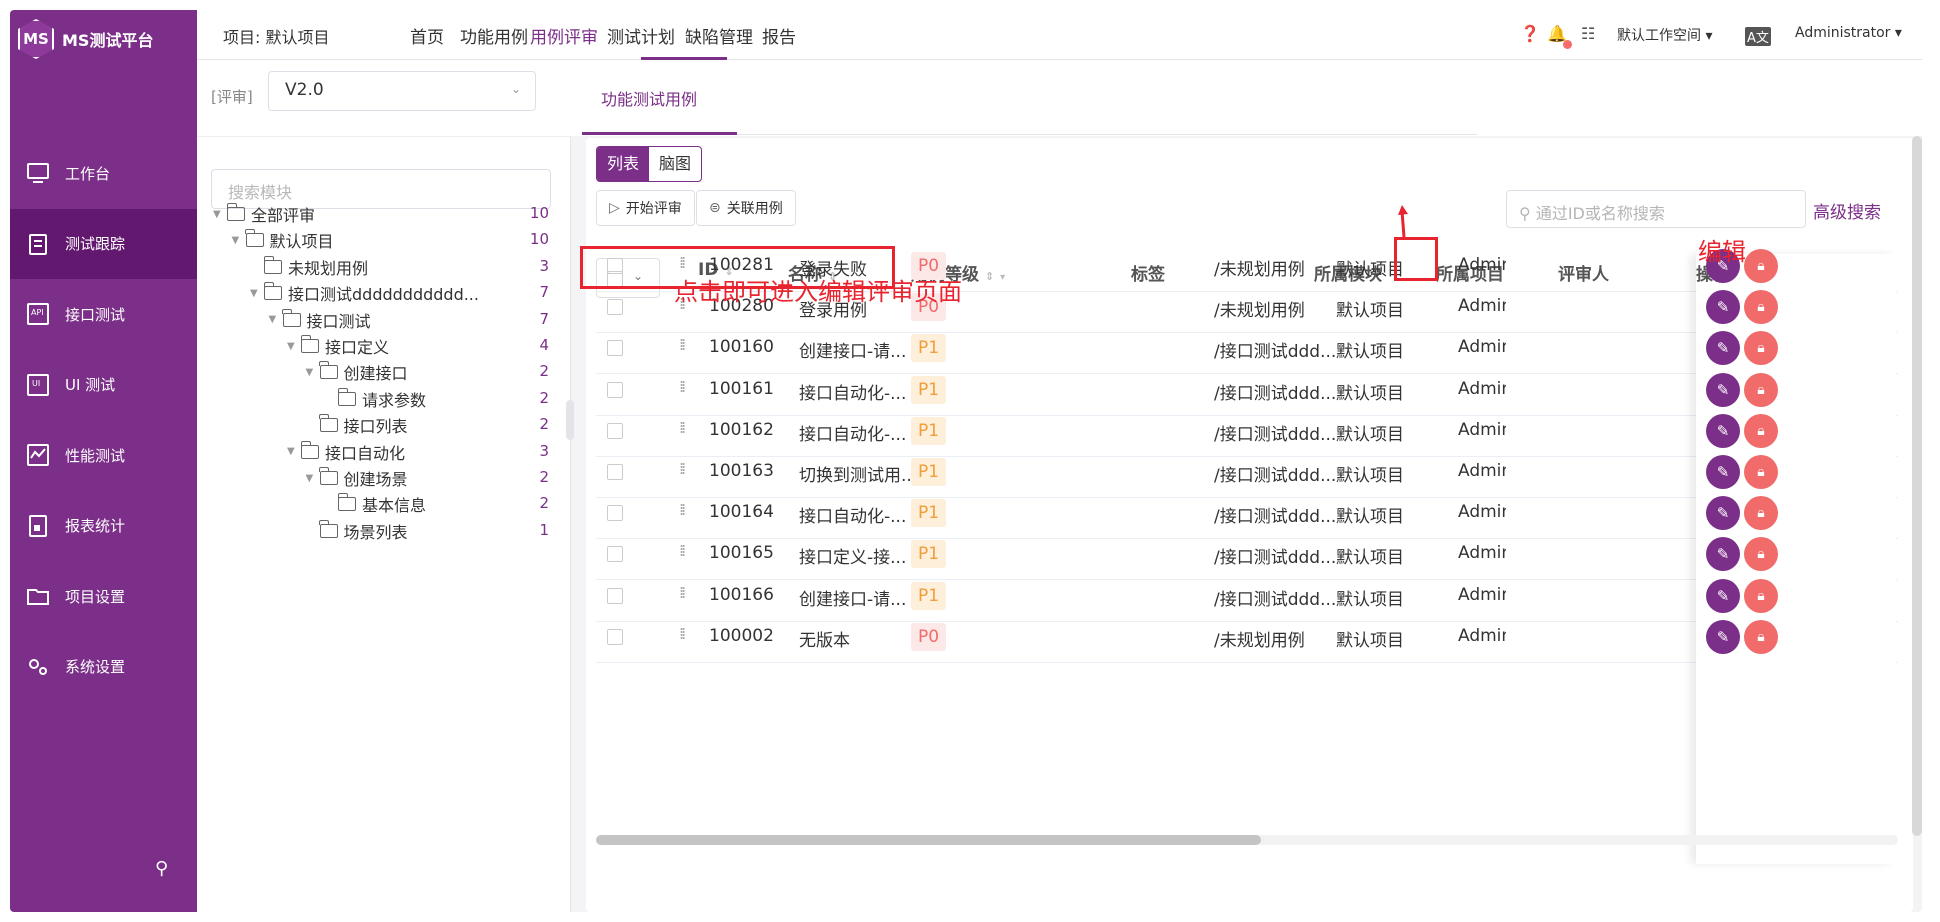  Describe the element at coordinates (1656, 209) in the screenshot. I see `case-search-input: ⚲ 通过ID或名称搜索` at that location.